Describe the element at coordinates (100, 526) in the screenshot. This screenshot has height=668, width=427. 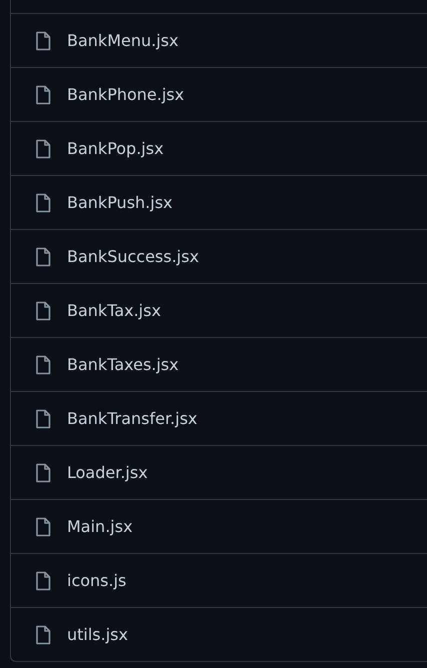
I see `file-name-link: Main.jsx` at that location.